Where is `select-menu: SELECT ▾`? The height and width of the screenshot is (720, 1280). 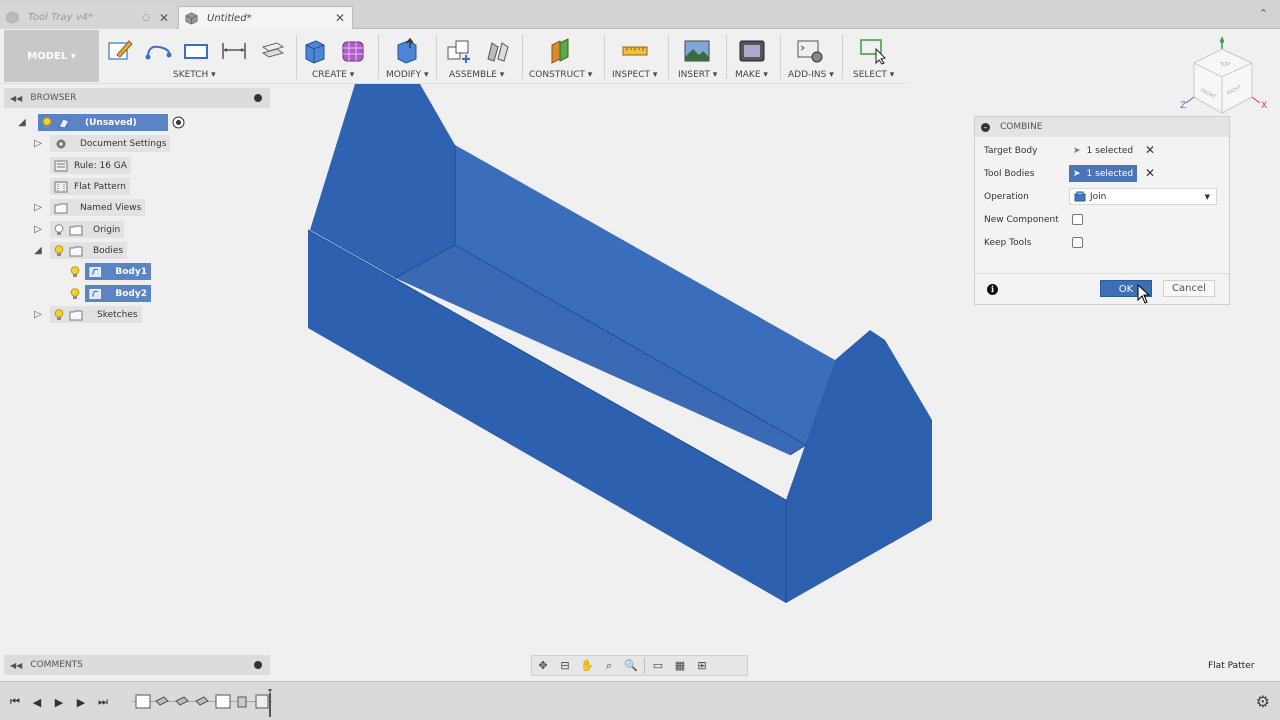 select-menu: SELECT ▾ is located at coordinates (873, 75).